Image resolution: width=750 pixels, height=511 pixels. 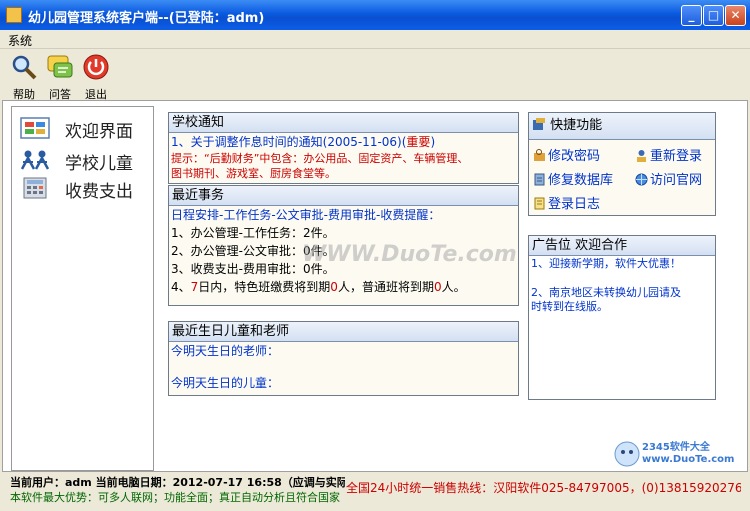 What do you see at coordinates (177, 482) in the screenshot?
I see `status-current-user: 当前用户：adm 当前电脑日期：2012-07-17 16:58（应调与实际` at bounding box center [177, 482].